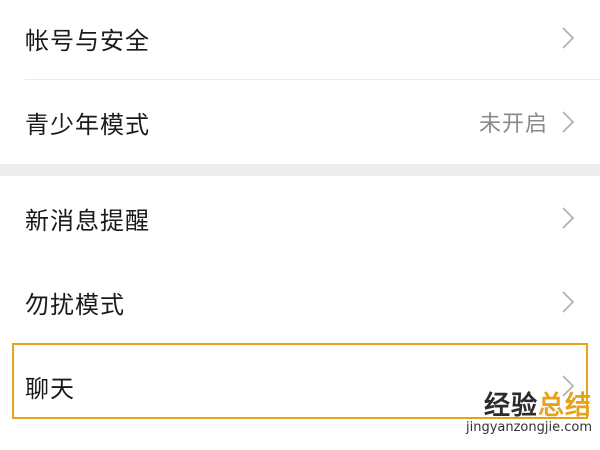 This screenshot has width=600, height=450. Describe the element at coordinates (75, 304) in the screenshot. I see `settings-item-label: 勿扰模式` at that location.